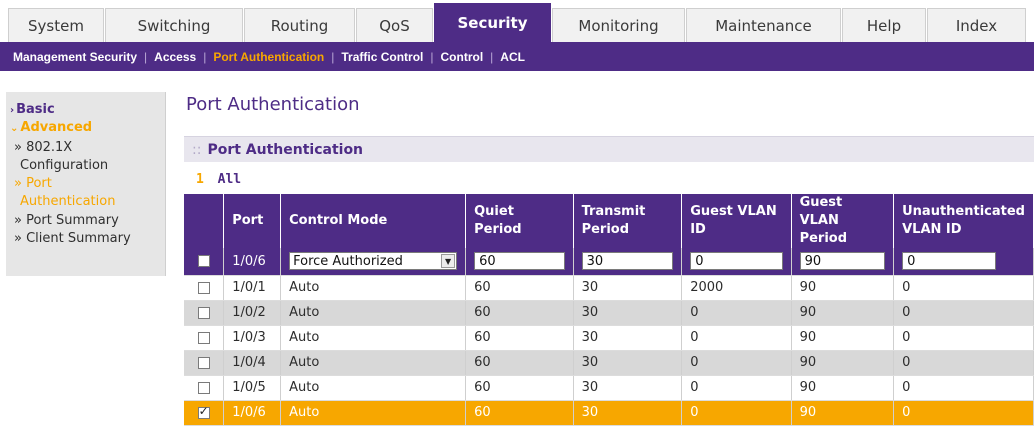  Describe the element at coordinates (203, 261) in the screenshot. I see `edit-row-checkbox` at that location.